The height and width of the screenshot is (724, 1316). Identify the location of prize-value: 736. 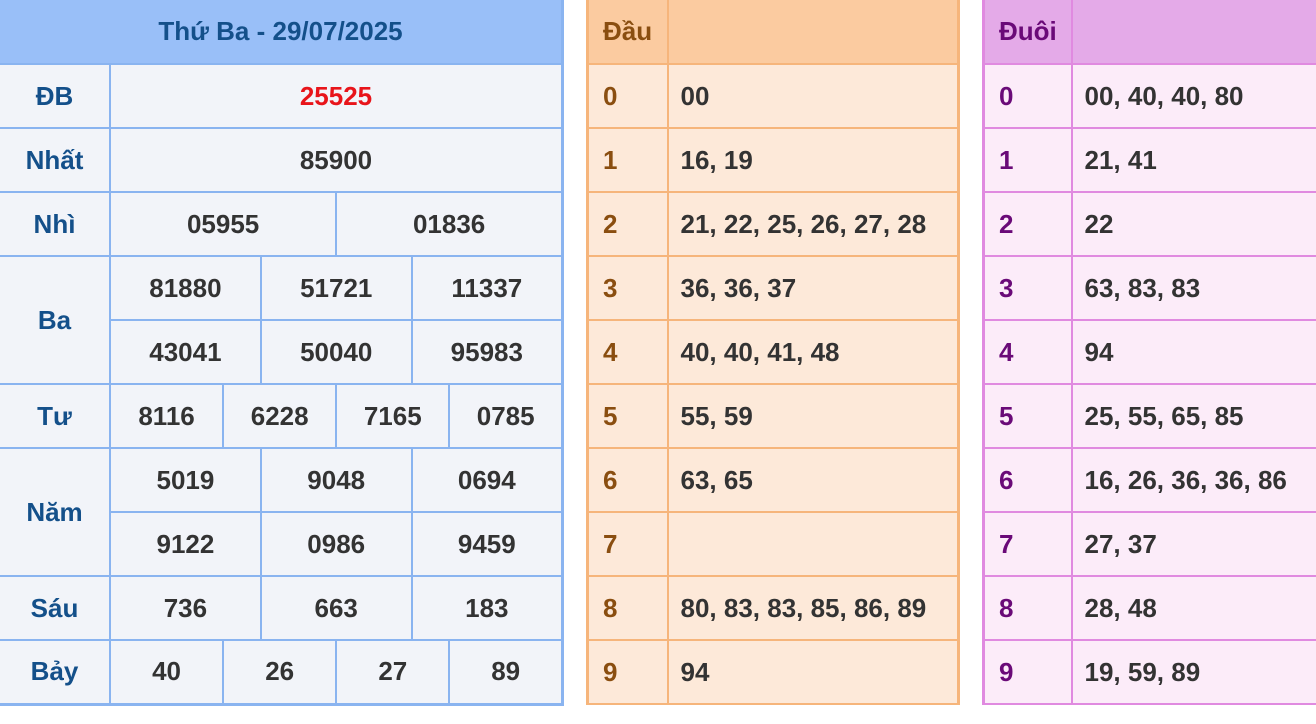
(185, 608).